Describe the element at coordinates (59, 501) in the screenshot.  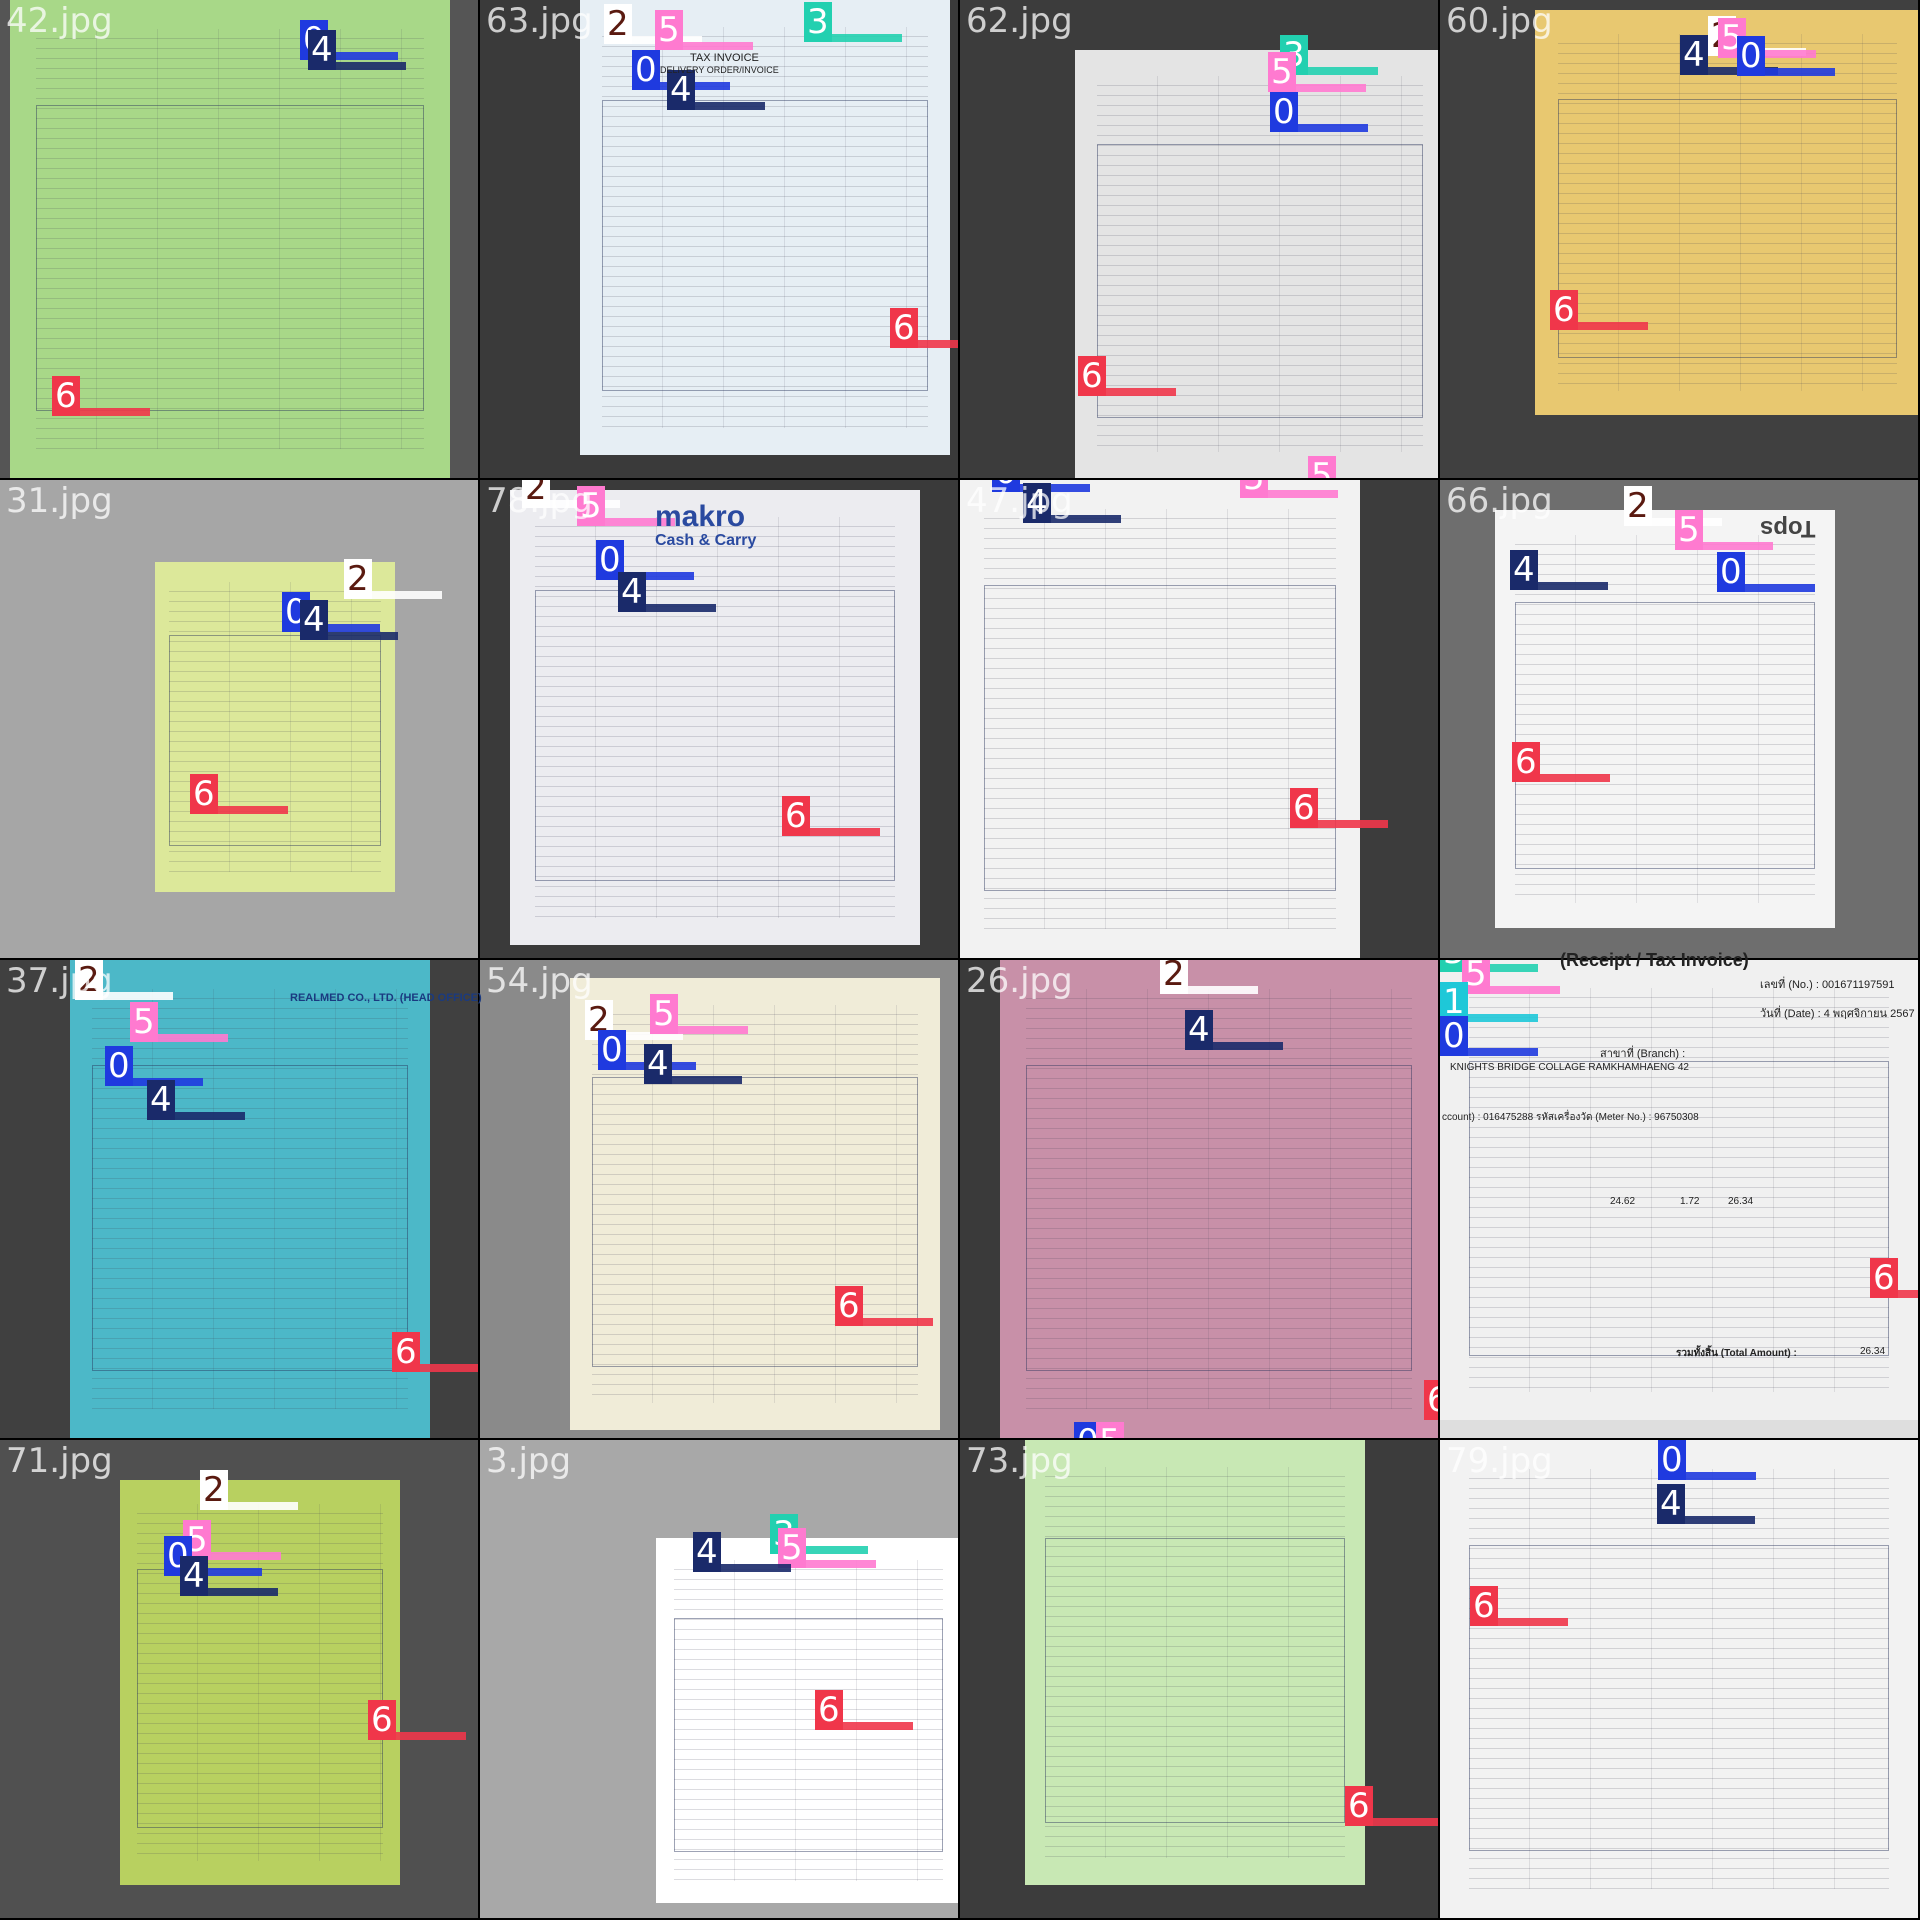
I see `tile-filename: 31.jpg` at that location.